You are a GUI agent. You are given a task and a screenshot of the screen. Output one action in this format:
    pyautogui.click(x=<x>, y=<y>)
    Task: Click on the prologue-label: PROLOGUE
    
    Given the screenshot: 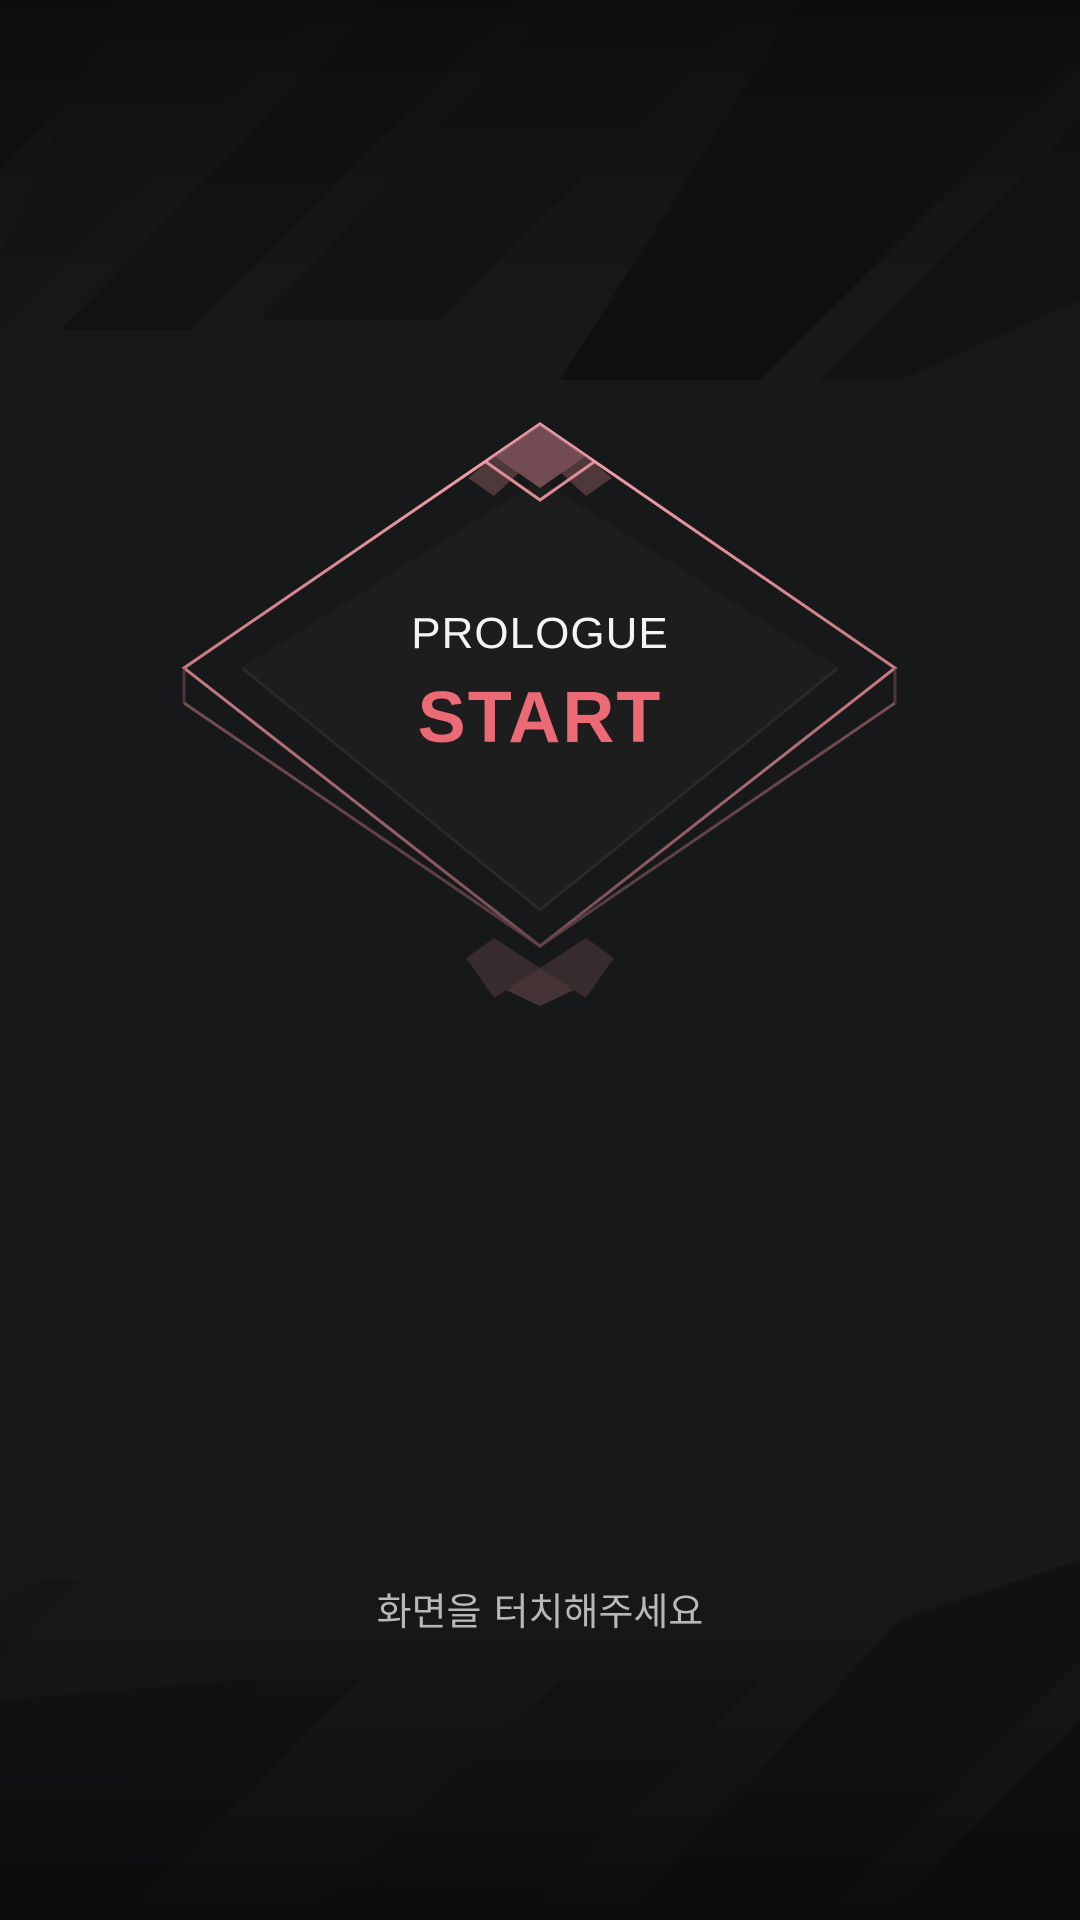 What is the action you would take?
    pyautogui.click(x=540, y=633)
    